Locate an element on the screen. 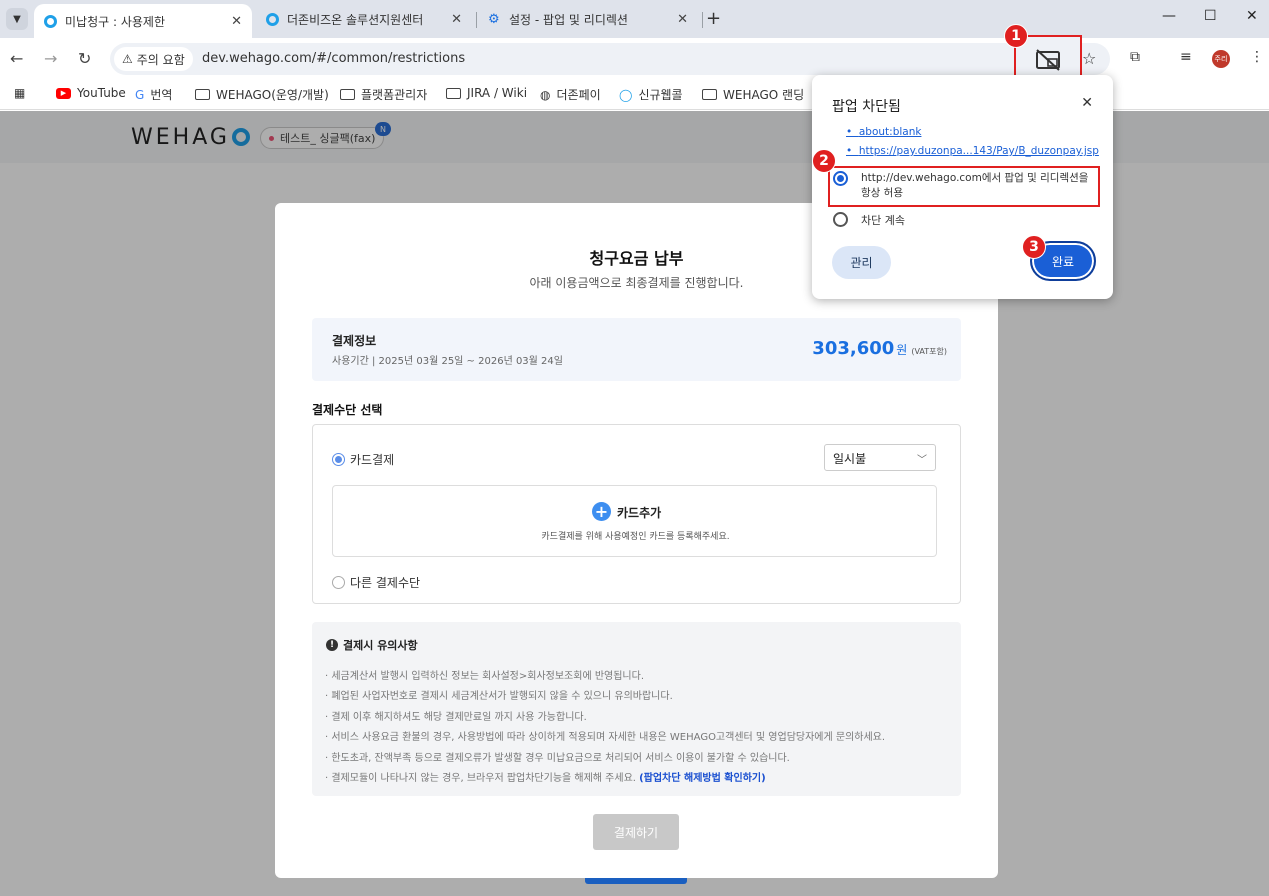  forward-button: → is located at coordinates (50, 58).